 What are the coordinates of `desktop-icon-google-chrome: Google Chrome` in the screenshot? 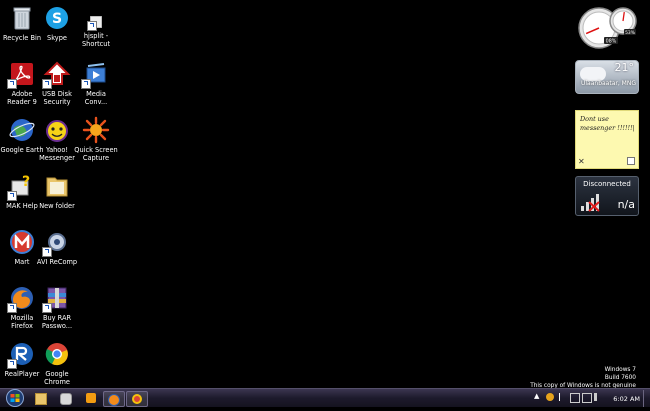 It's located at (57, 363).